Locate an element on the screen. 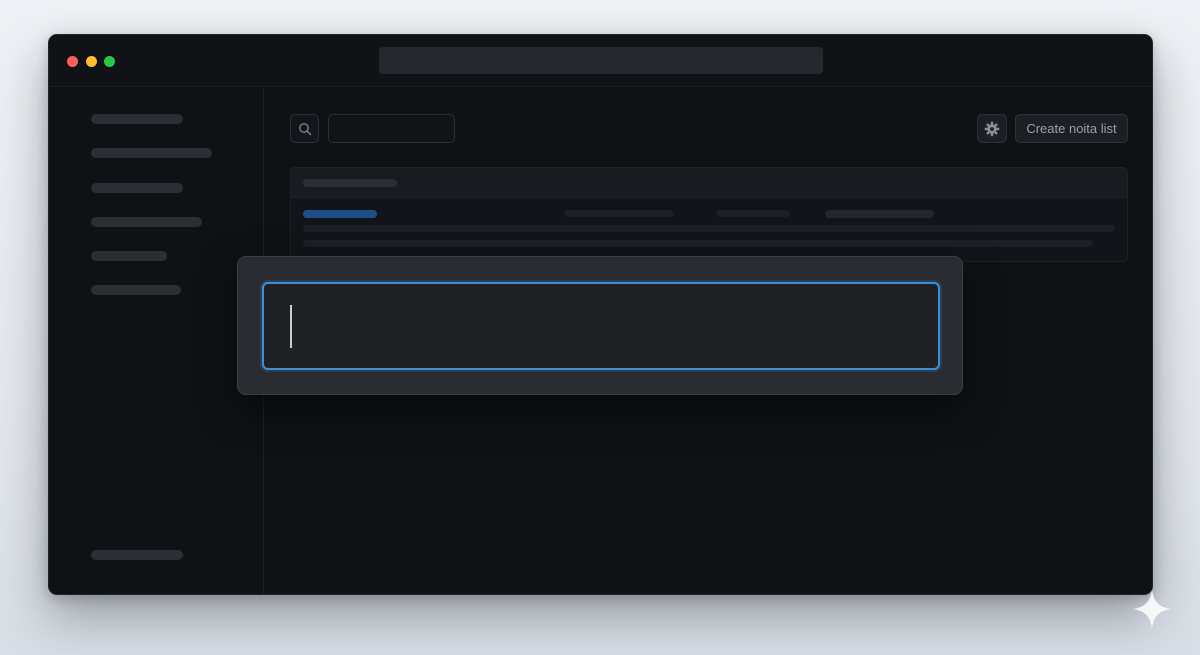 The height and width of the screenshot is (655, 1200). search-input is located at coordinates (391, 128).